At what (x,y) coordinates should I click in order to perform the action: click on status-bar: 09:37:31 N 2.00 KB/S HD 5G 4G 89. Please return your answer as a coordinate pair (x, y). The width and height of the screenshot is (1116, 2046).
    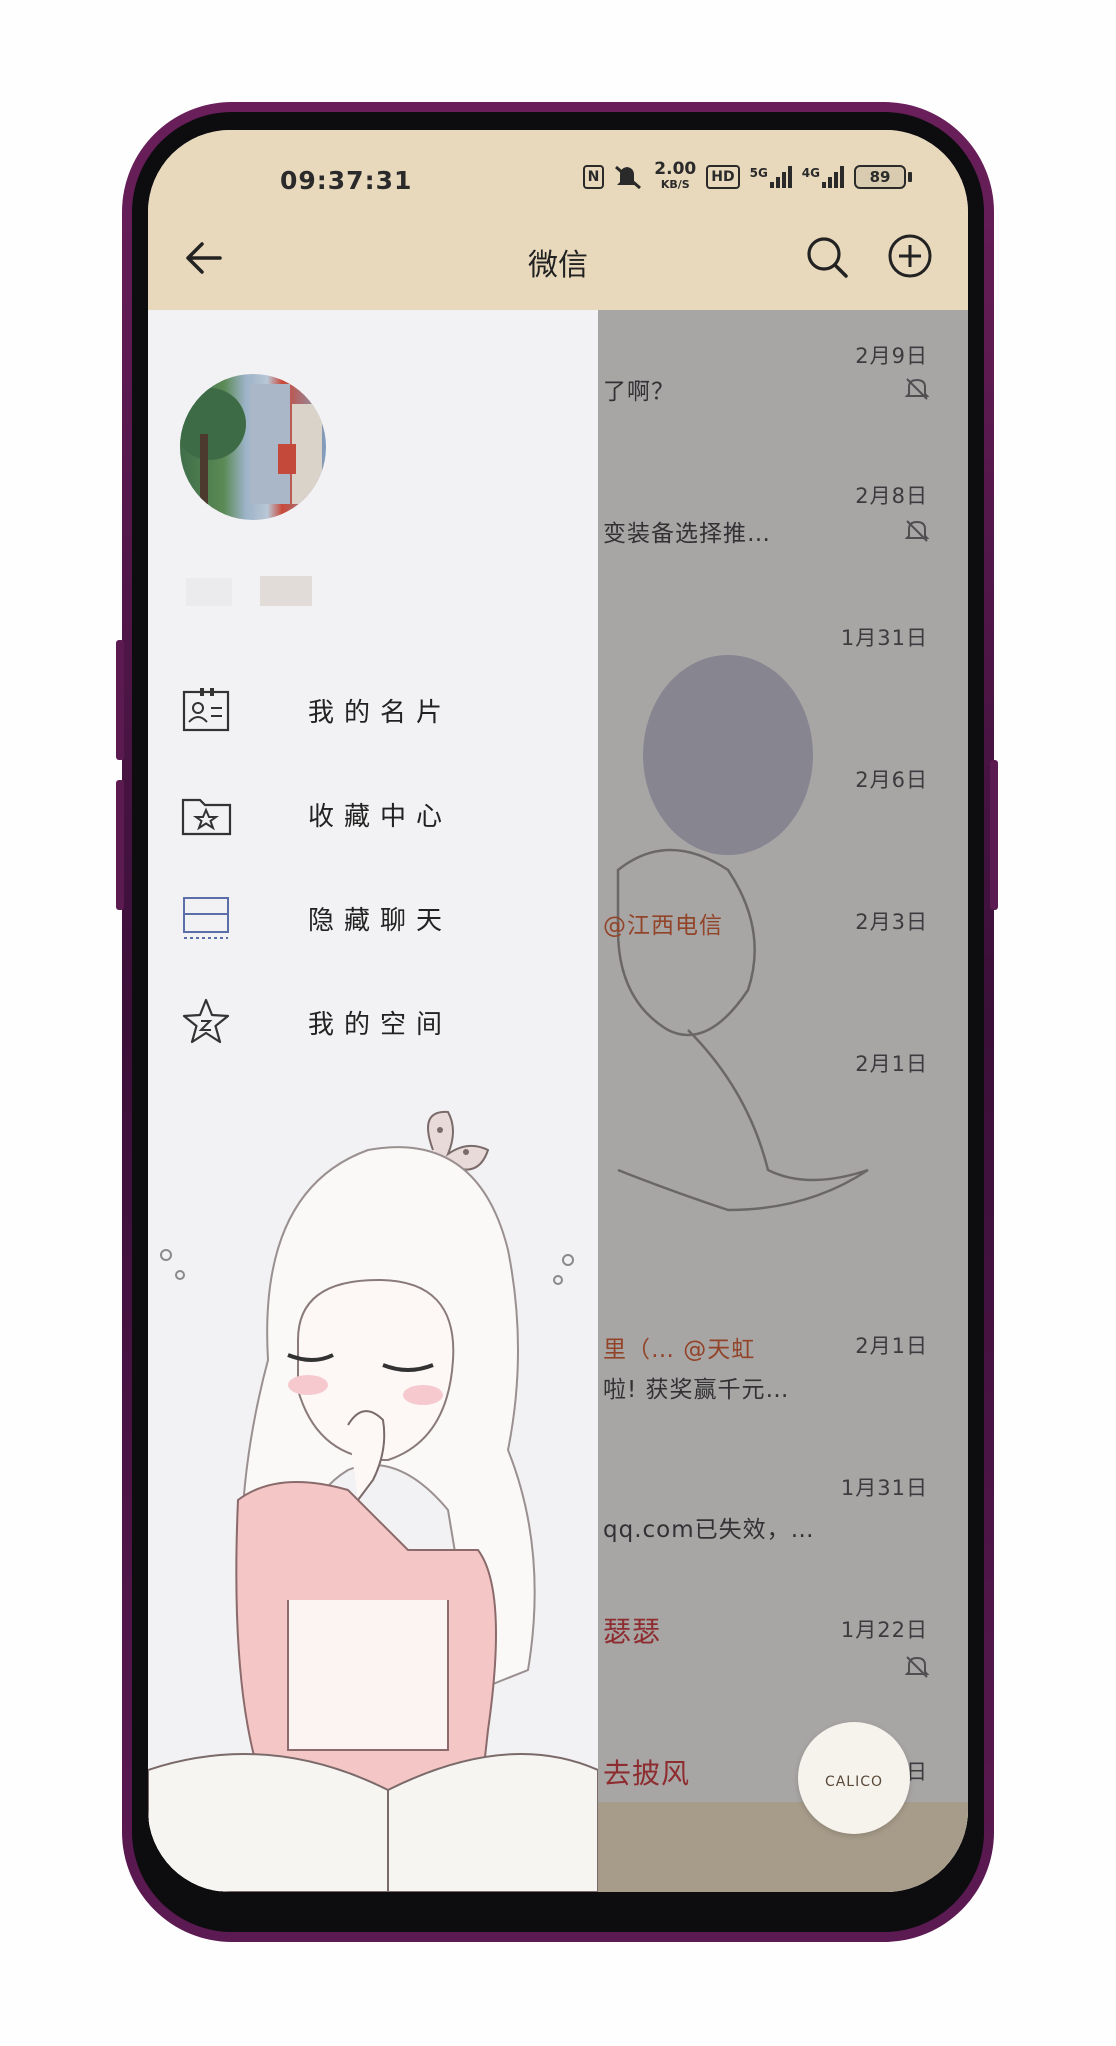
    Looking at the image, I should click on (558, 170).